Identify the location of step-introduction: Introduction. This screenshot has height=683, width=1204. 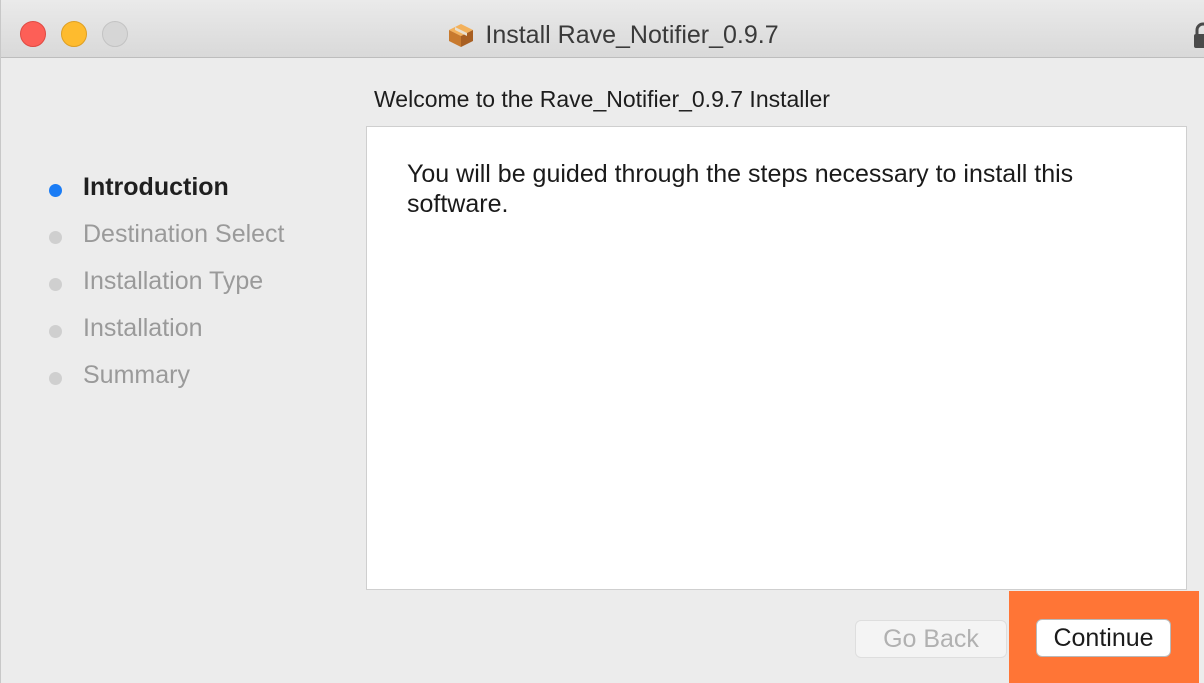
(181, 191).